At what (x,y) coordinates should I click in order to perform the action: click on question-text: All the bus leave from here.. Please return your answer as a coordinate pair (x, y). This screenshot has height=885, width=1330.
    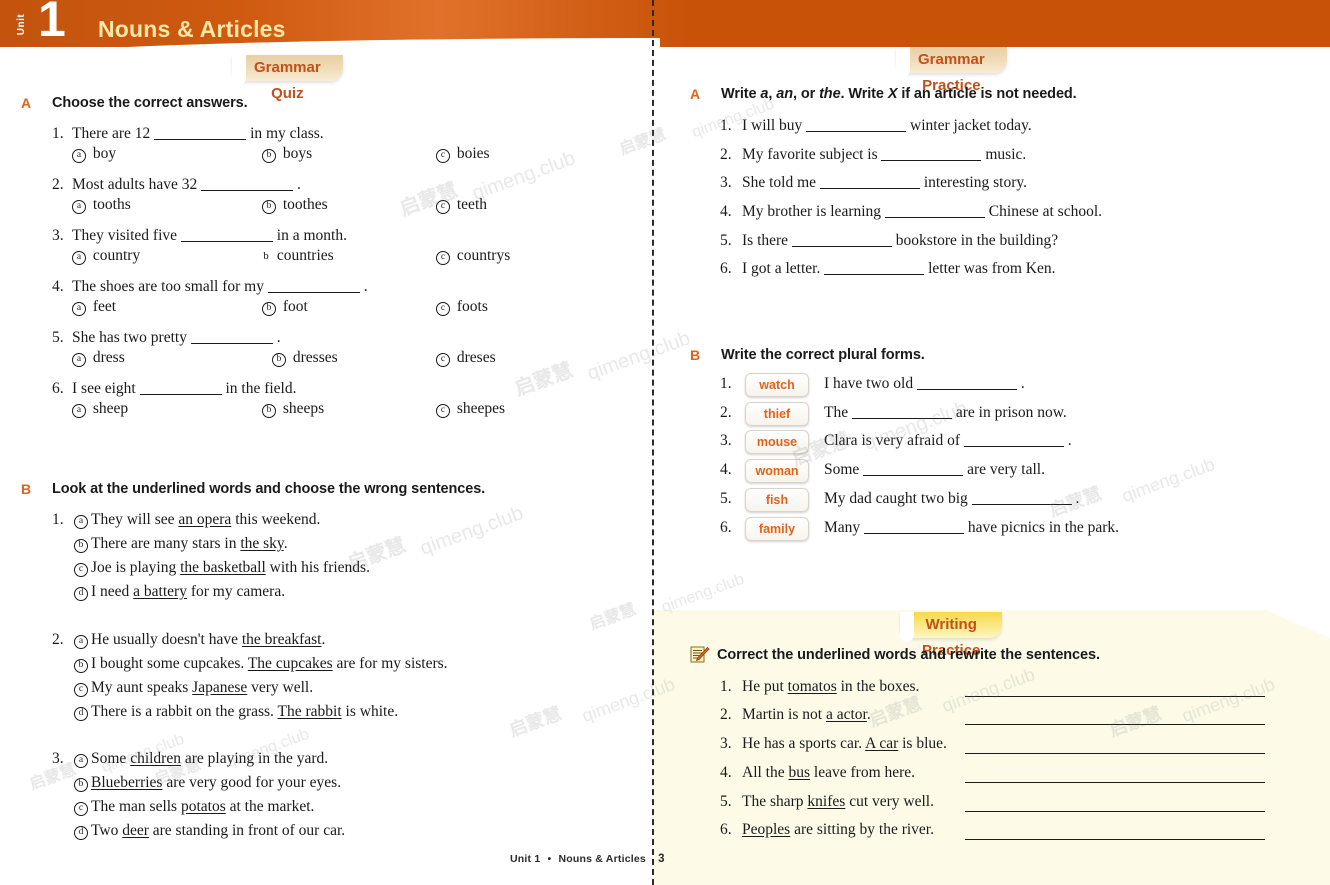
    Looking at the image, I should click on (829, 772).